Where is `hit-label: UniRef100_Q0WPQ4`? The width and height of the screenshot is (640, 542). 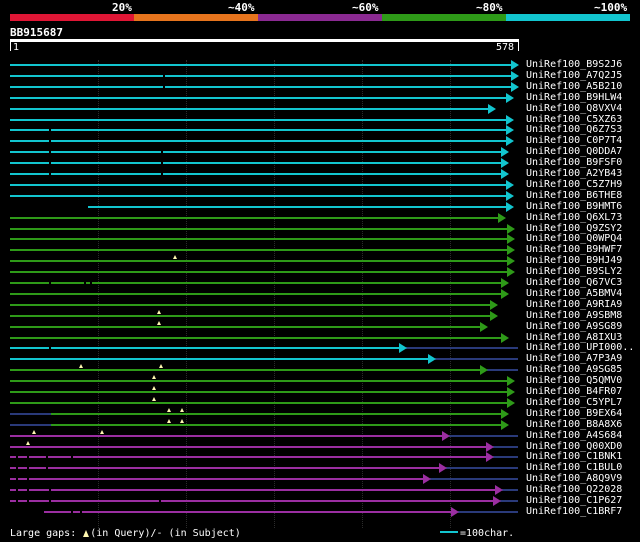
hit-label: UniRef100_Q0WPQ4 is located at coordinates (574, 238).